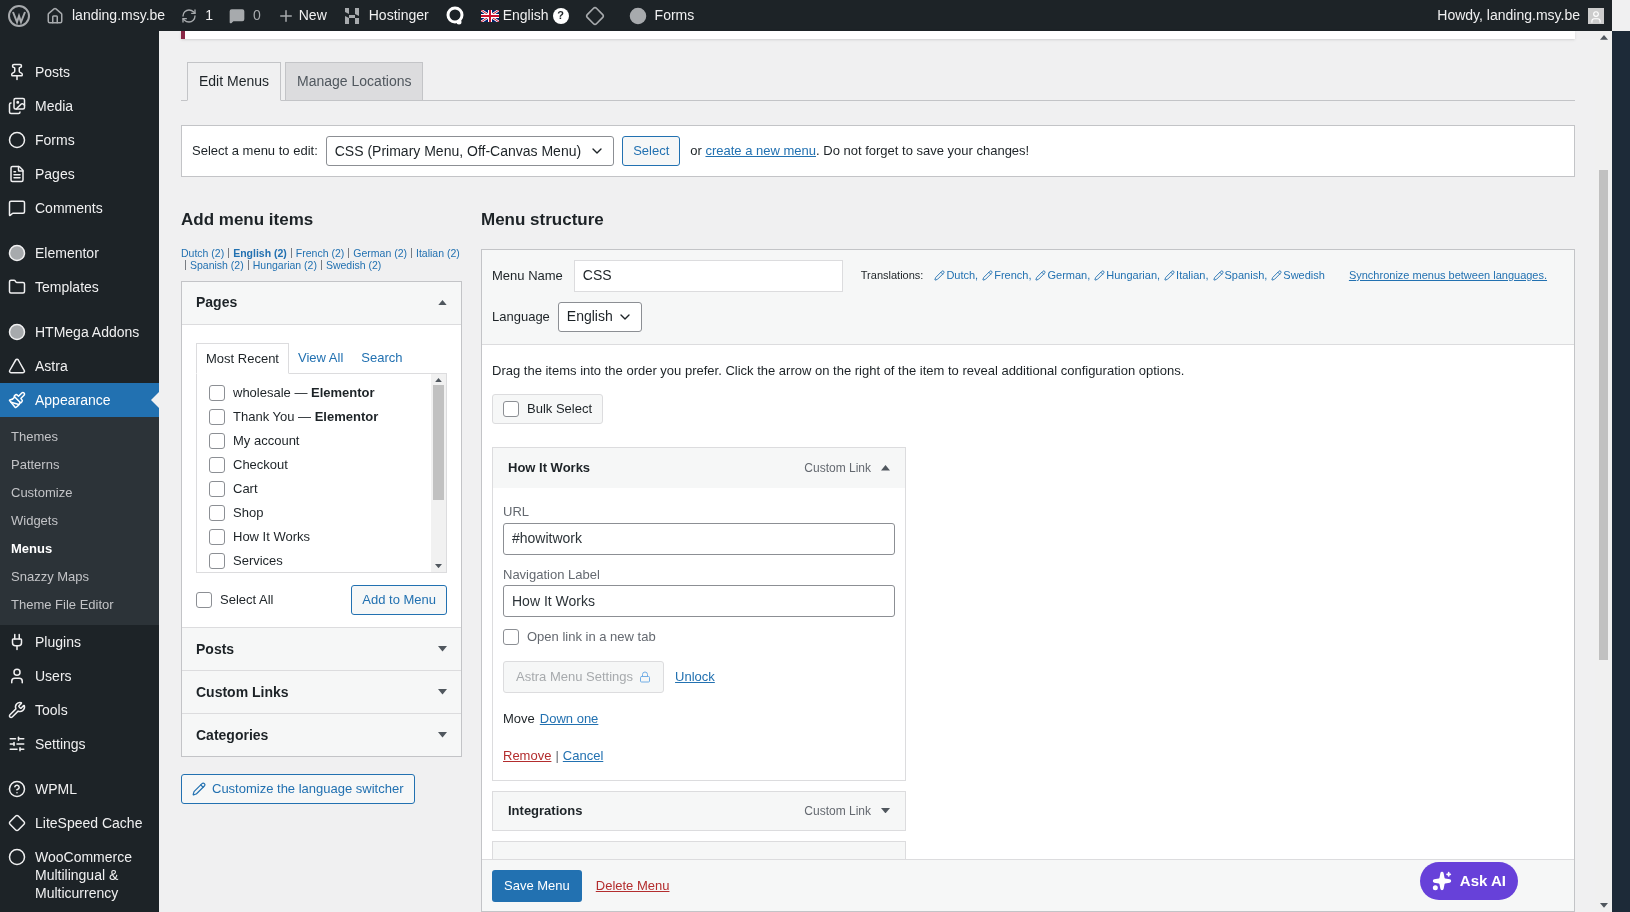 Image resolution: width=1630 pixels, height=912 pixels. I want to click on menu-item-header: Integrations Custom Link, so click(699, 810).